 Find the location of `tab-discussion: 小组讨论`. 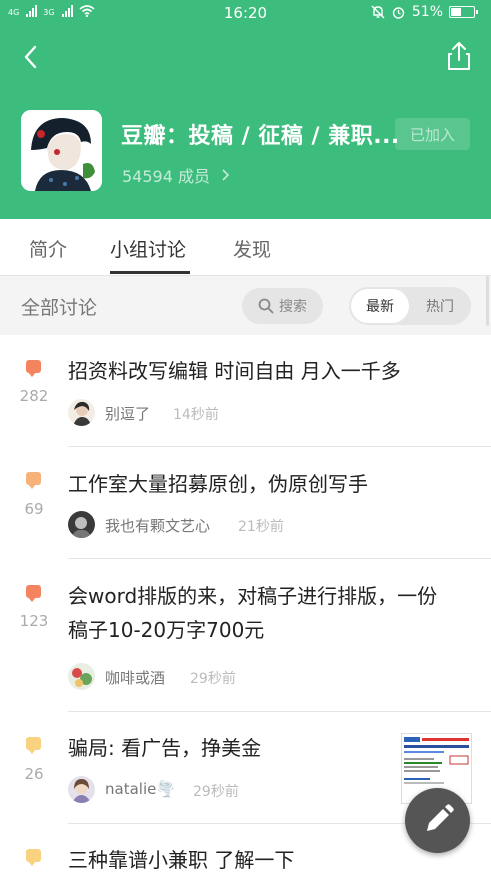

tab-discussion: 小组讨论 is located at coordinates (148, 248).